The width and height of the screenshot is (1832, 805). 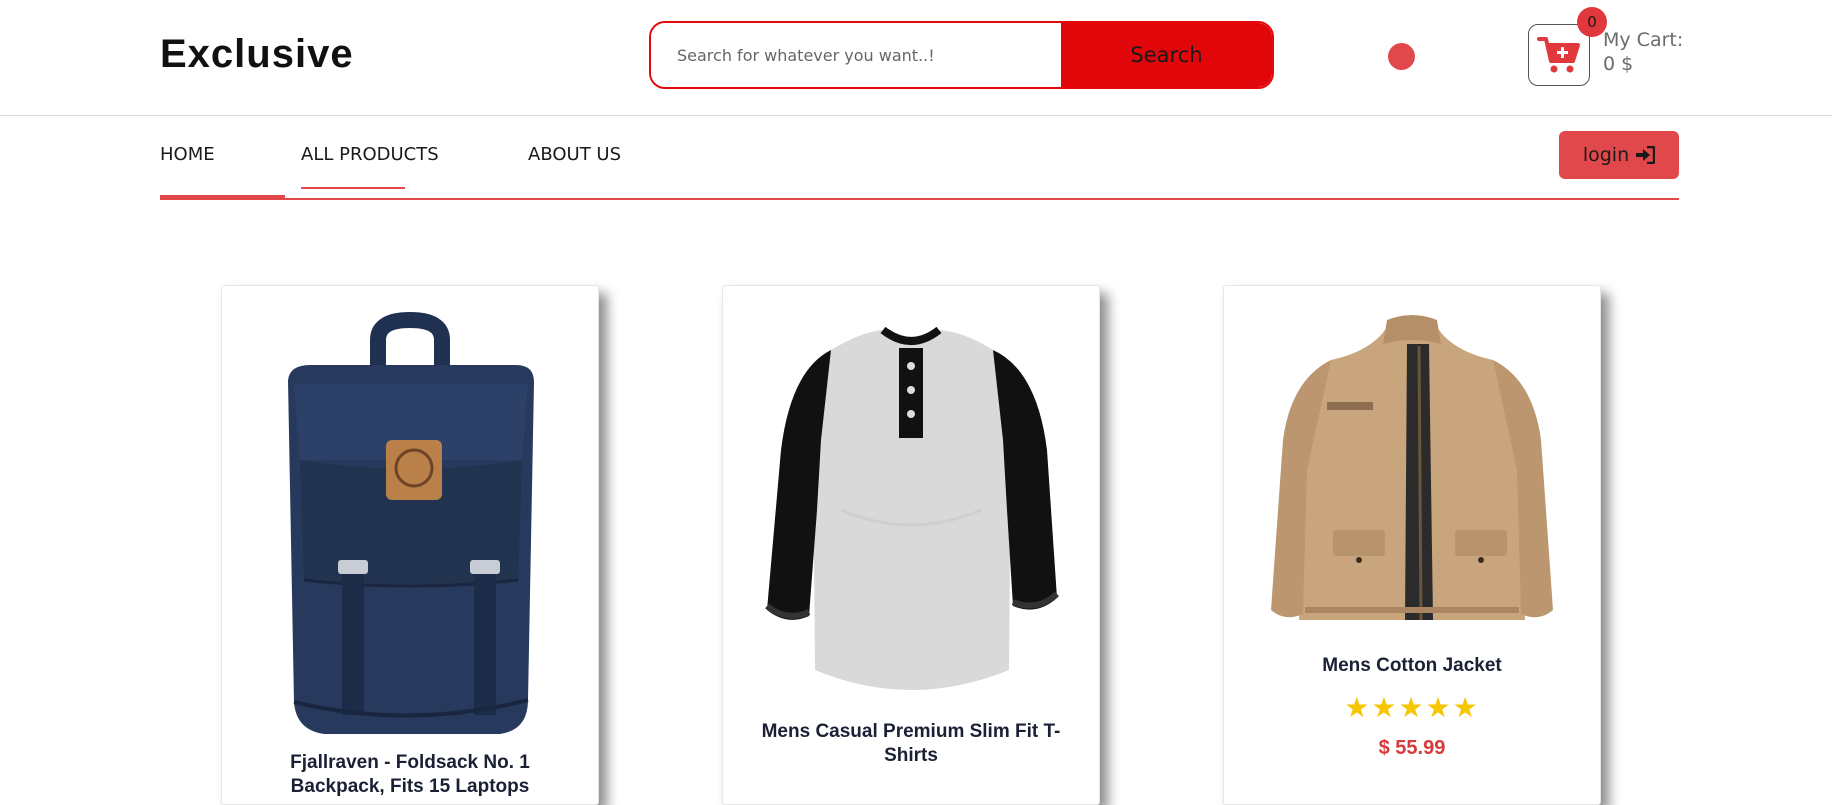 I want to click on backpack-image, so click(x=410, y=528).